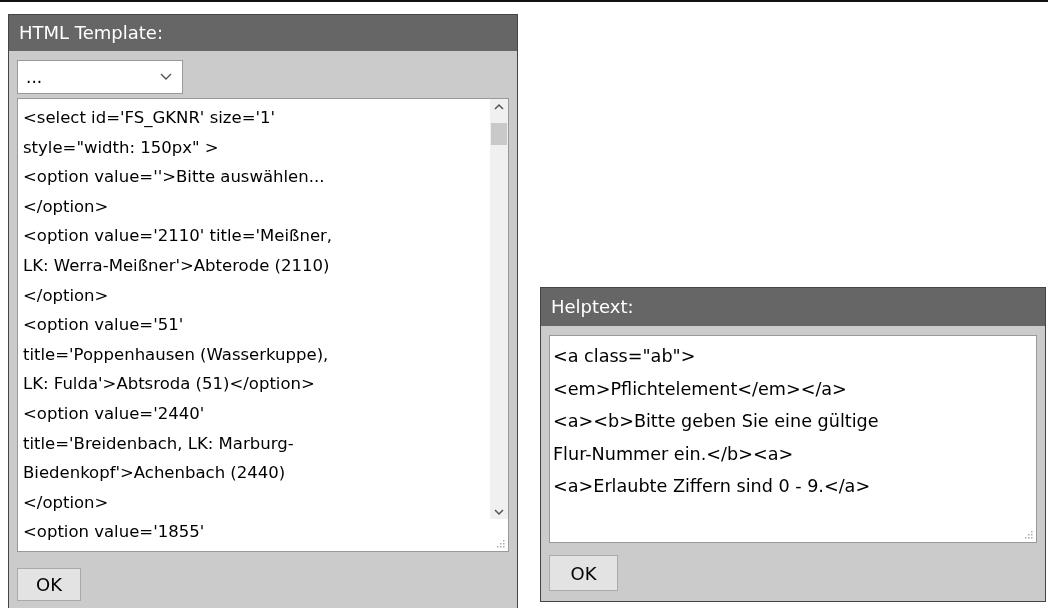  Describe the element at coordinates (499, 309) in the screenshot. I see `scrollbar` at that location.